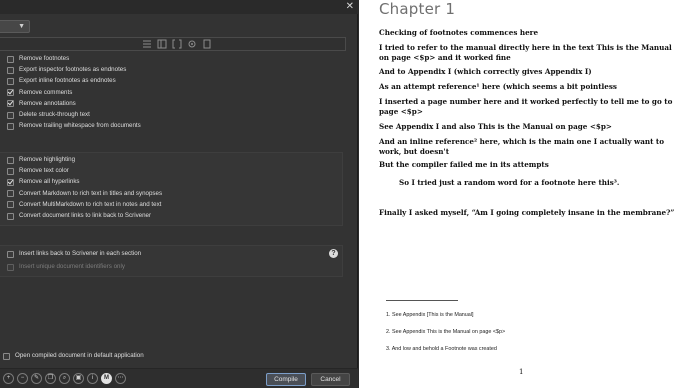 Image resolution: width=690 pixels, height=388 pixels. I want to click on option-row: Insert unique document identifiers only, so click(66, 267).